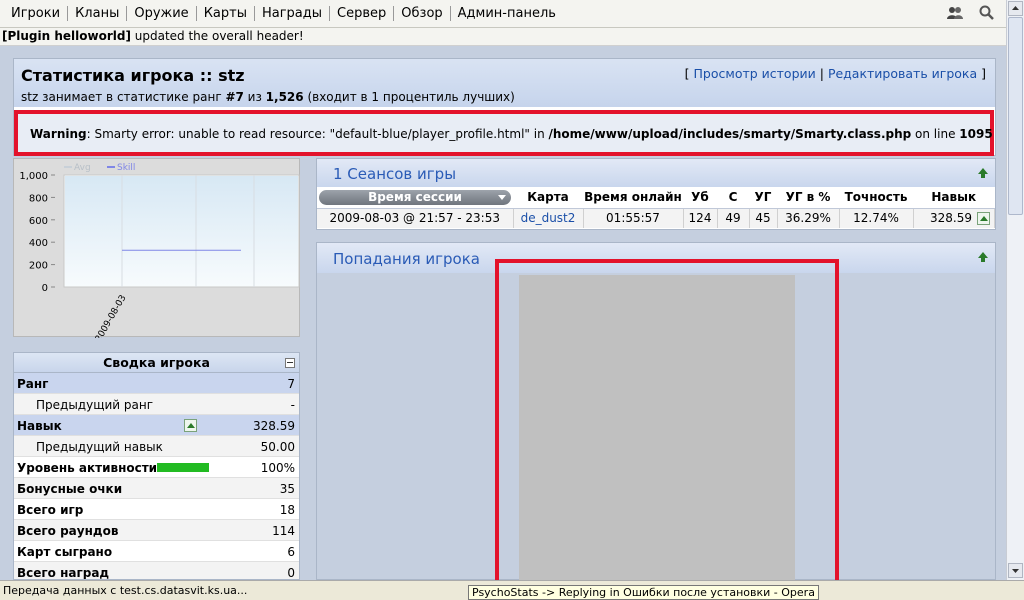 The width and height of the screenshot is (1024, 600). Describe the element at coordinates (156, 530) in the screenshot. I see `summary-row-rounds: Всего раундов 114` at that location.